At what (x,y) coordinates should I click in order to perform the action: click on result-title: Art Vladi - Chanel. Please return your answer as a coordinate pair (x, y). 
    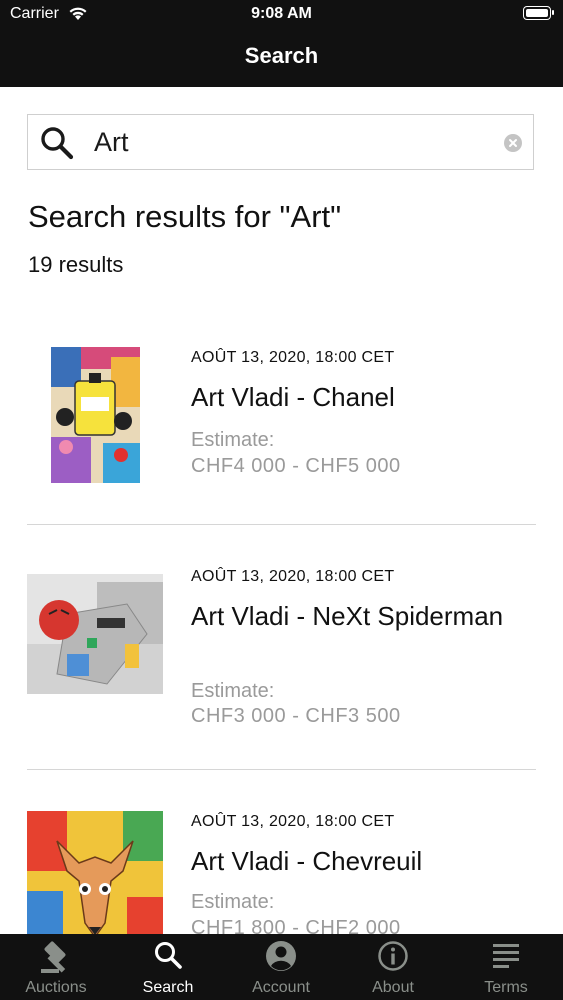
    Looking at the image, I should click on (293, 397).